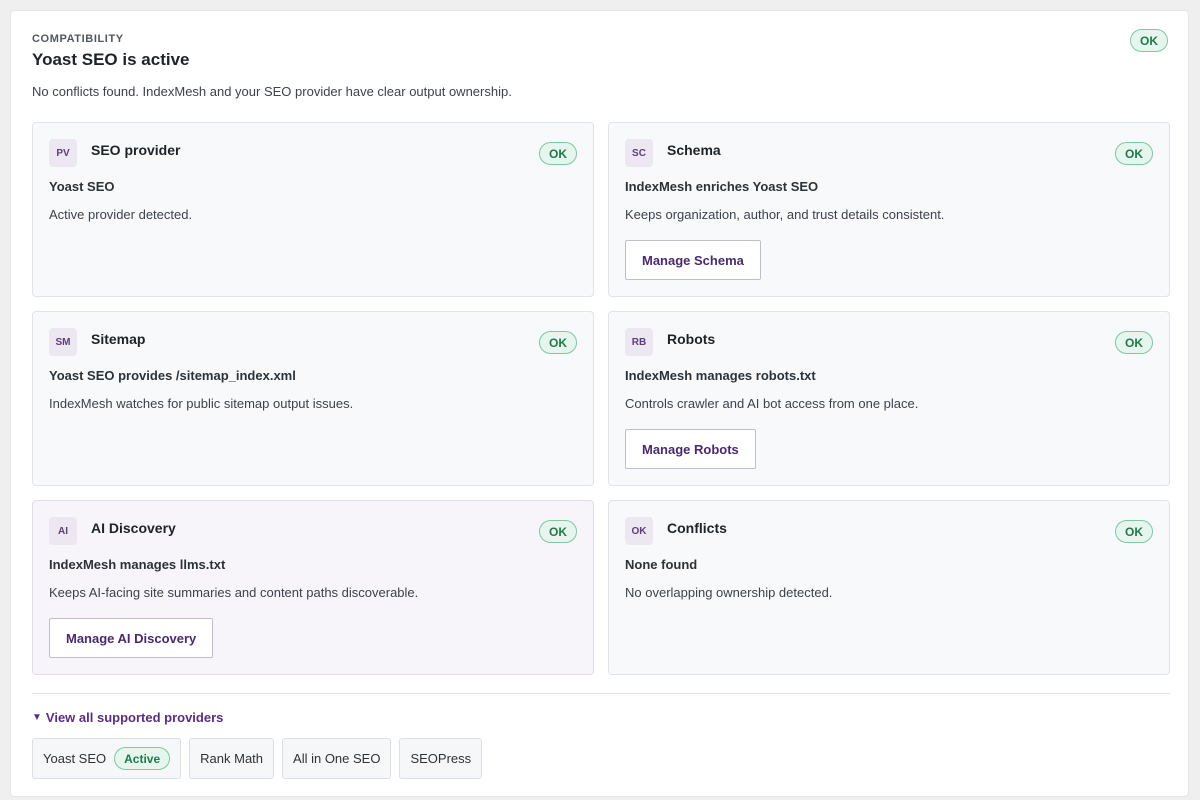 This screenshot has width=1200, height=800. What do you see at coordinates (142, 758) in the screenshot?
I see `active-badge: Active` at bounding box center [142, 758].